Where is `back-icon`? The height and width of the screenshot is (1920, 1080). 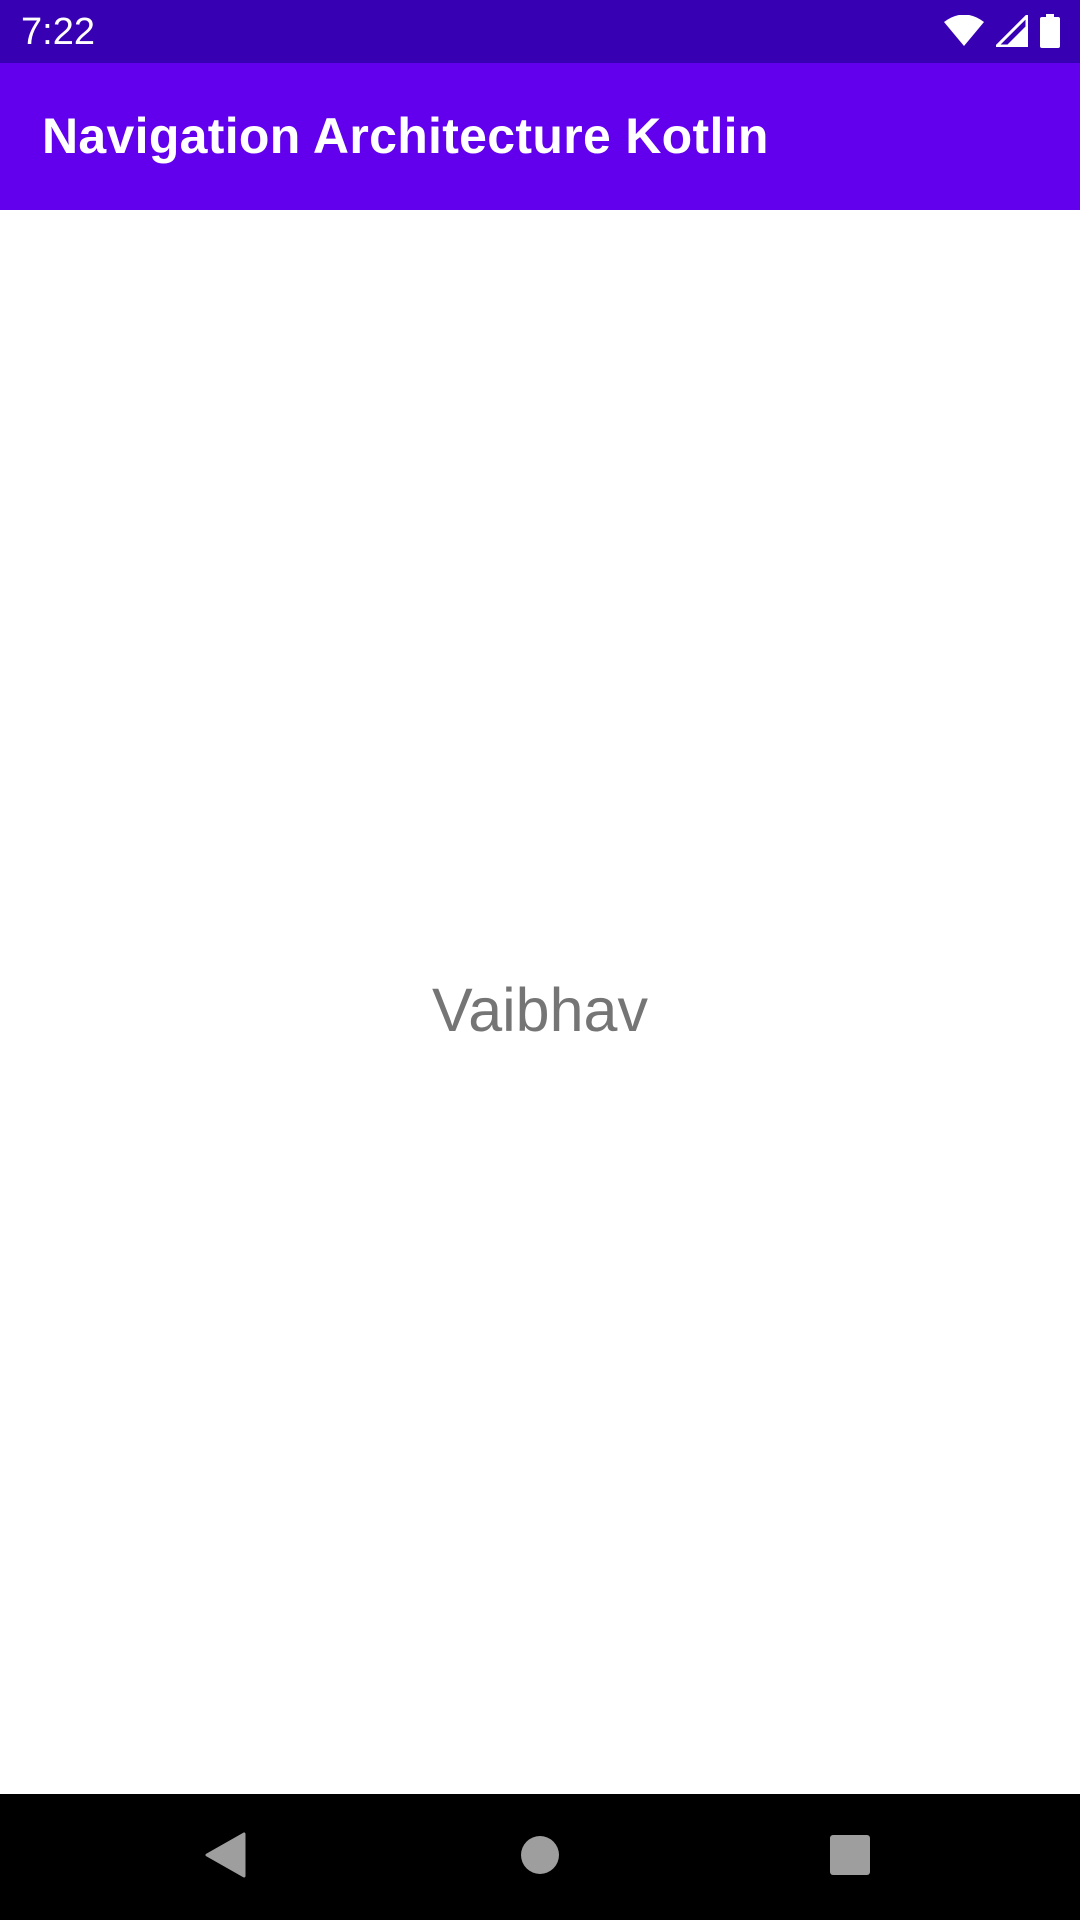 back-icon is located at coordinates (225, 1857).